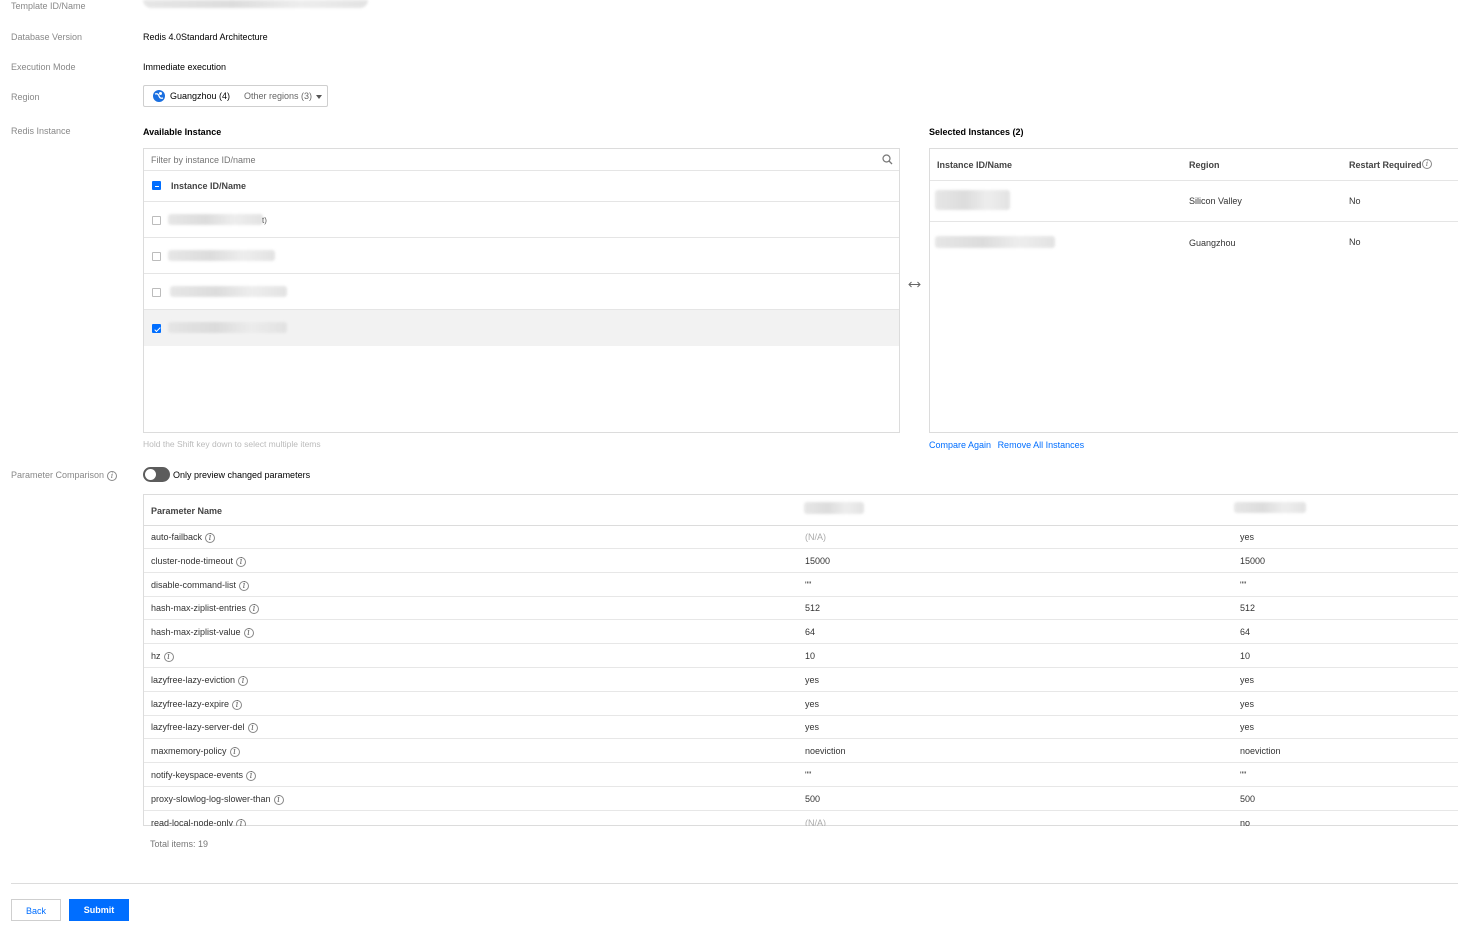  Describe the element at coordinates (197, 775) in the screenshot. I see `param-name-text: notify-keyspace-events` at that location.